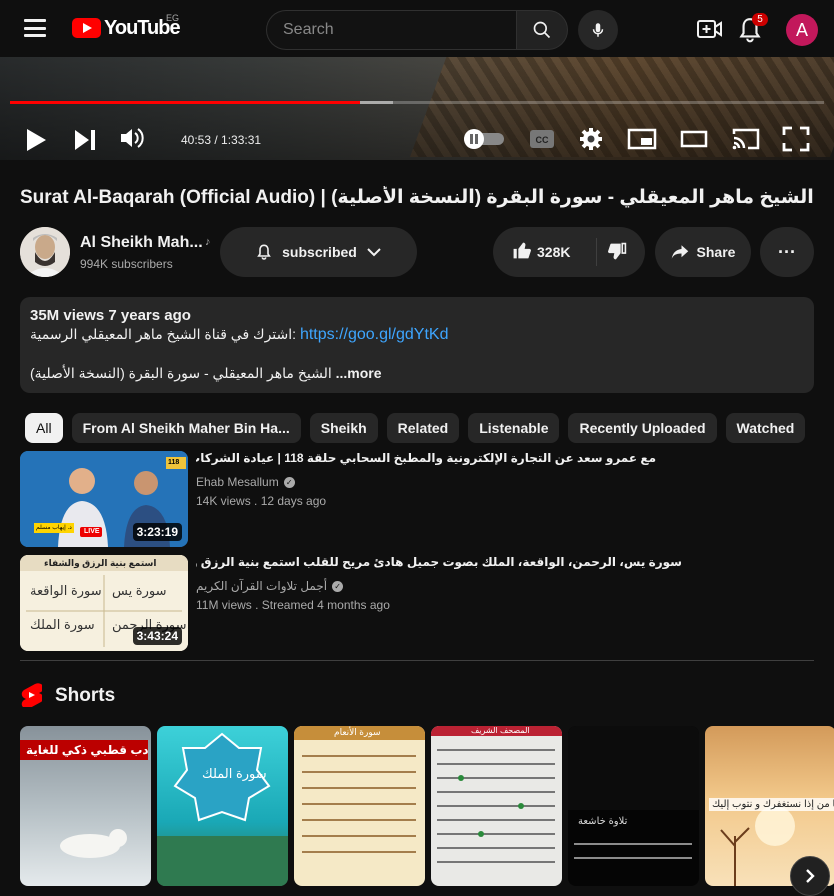  Describe the element at coordinates (500, 730) in the screenshot. I see `short-caption: المصحف الشريف` at that location.